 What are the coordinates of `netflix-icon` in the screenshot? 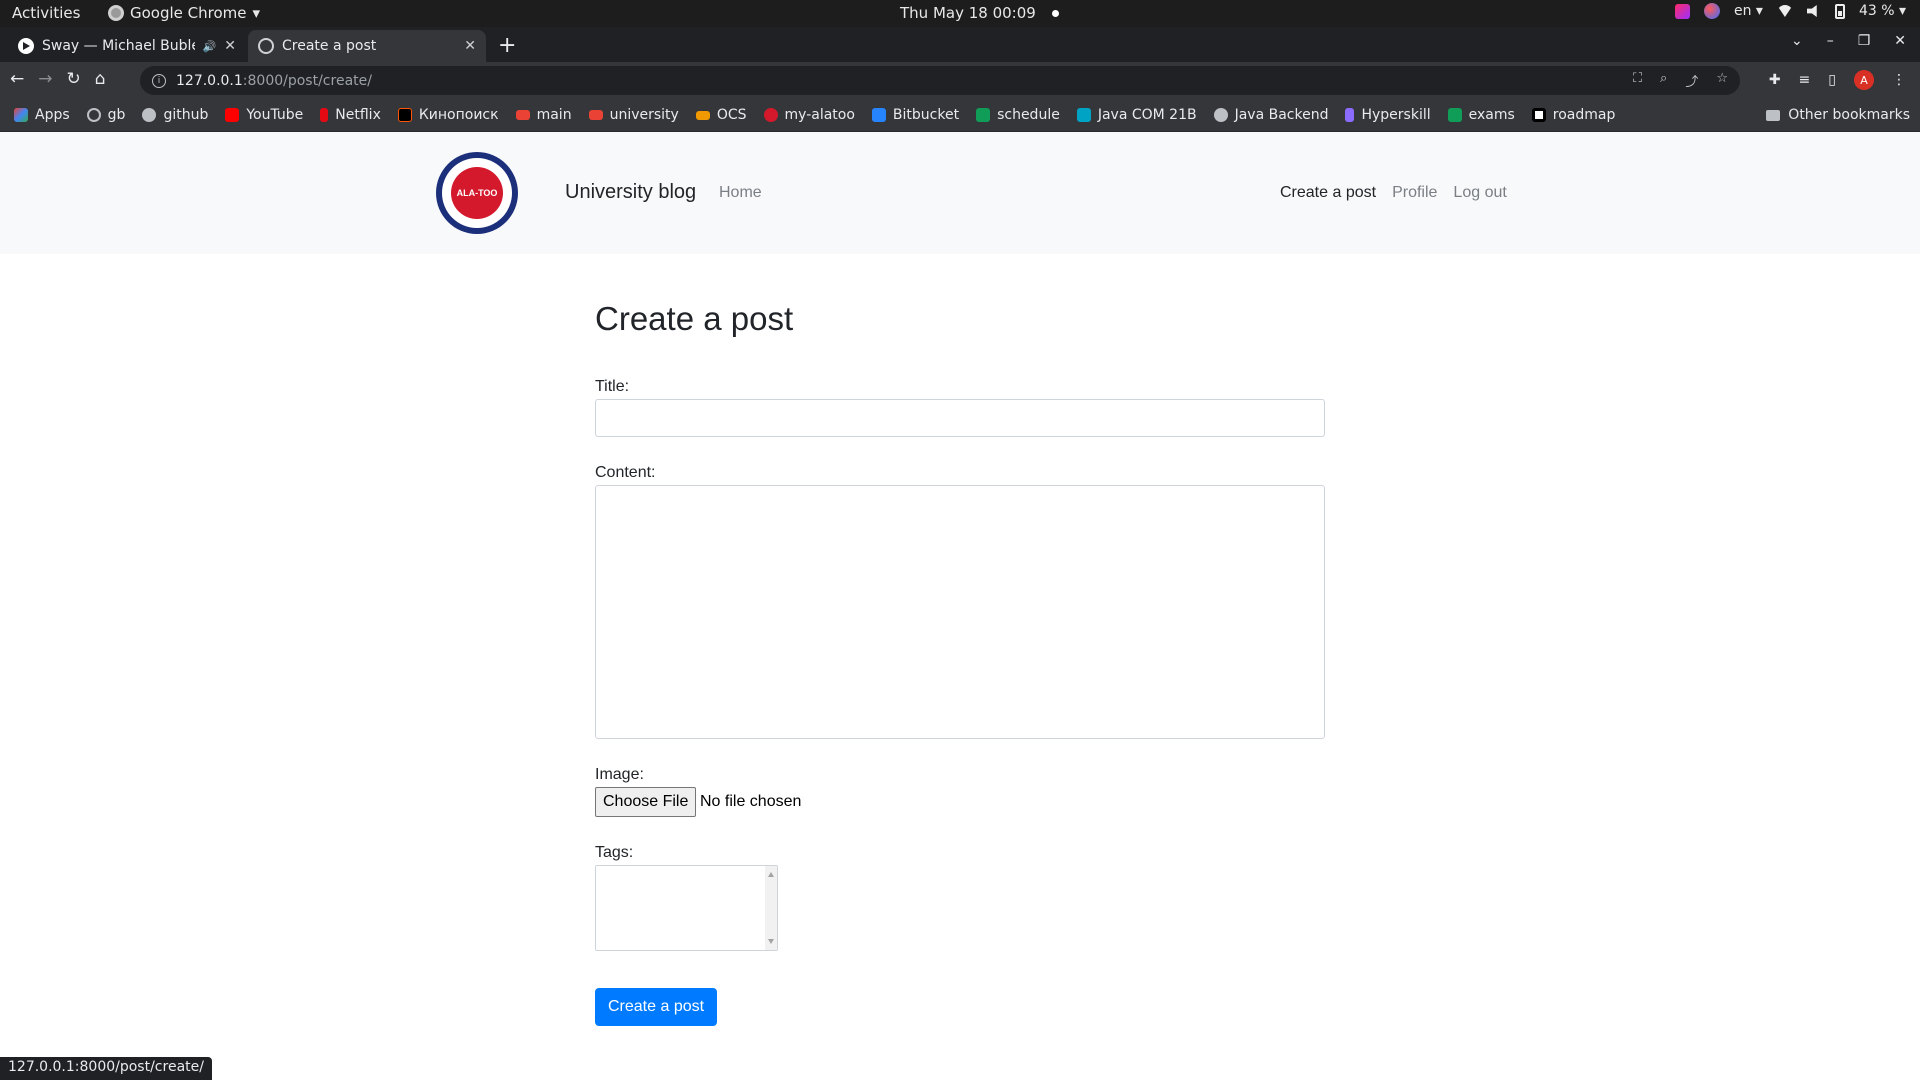 It's located at (324, 115).